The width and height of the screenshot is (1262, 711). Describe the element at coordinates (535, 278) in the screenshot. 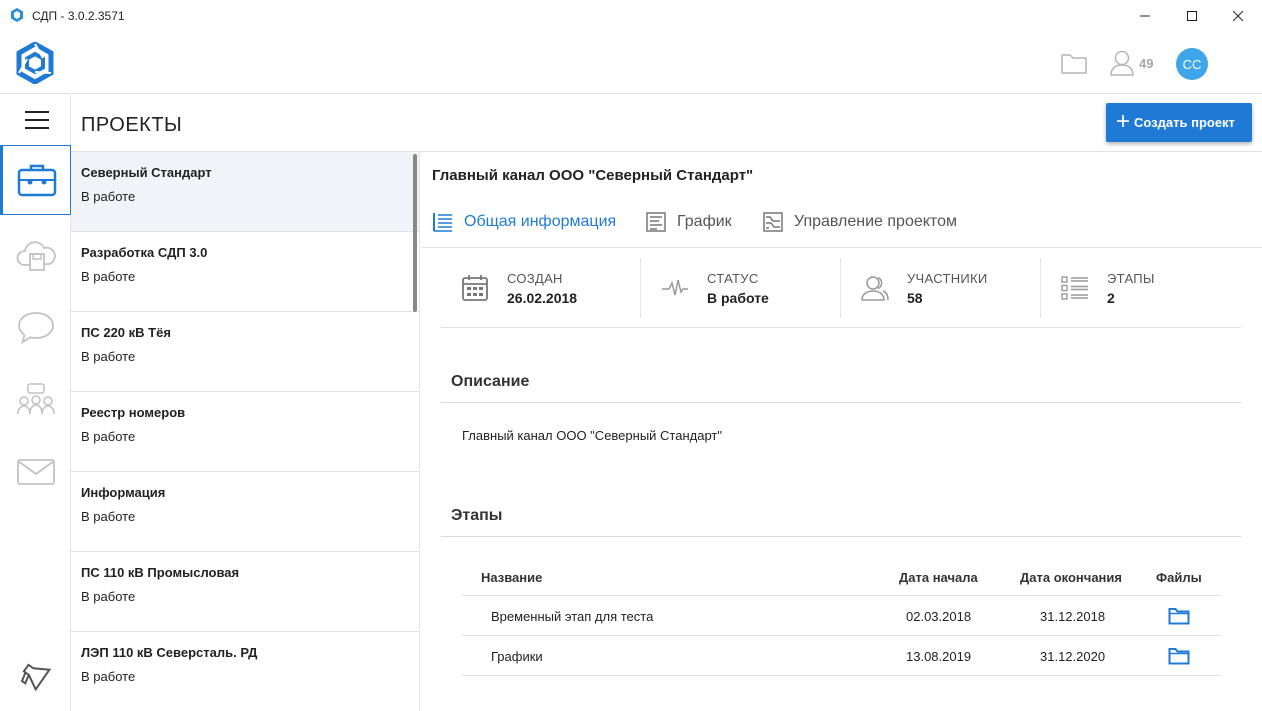

I see `stat-created-label: СОЗДАН` at that location.